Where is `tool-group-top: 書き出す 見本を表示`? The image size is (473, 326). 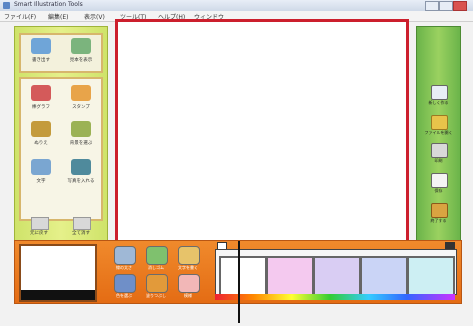
tool-group-top: 書き出す 見本を表示 is located at coordinates (61, 53).